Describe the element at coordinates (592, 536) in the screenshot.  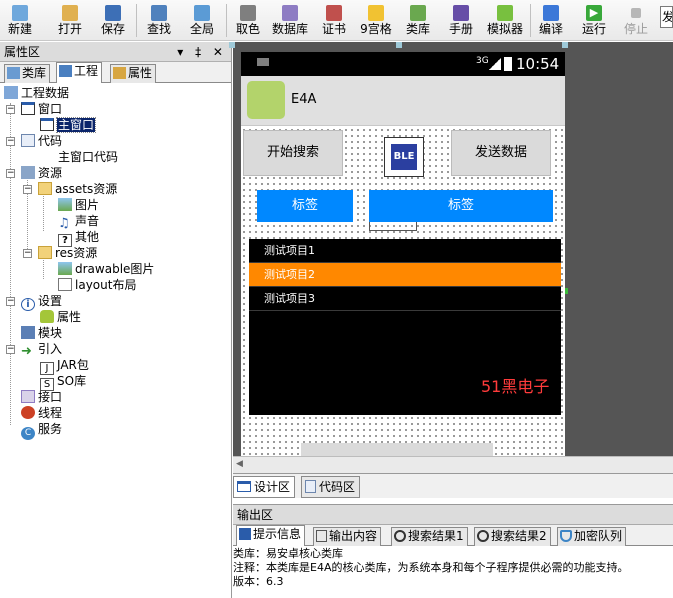
I see `tab-encrypt-queue: 加密队列` at that location.